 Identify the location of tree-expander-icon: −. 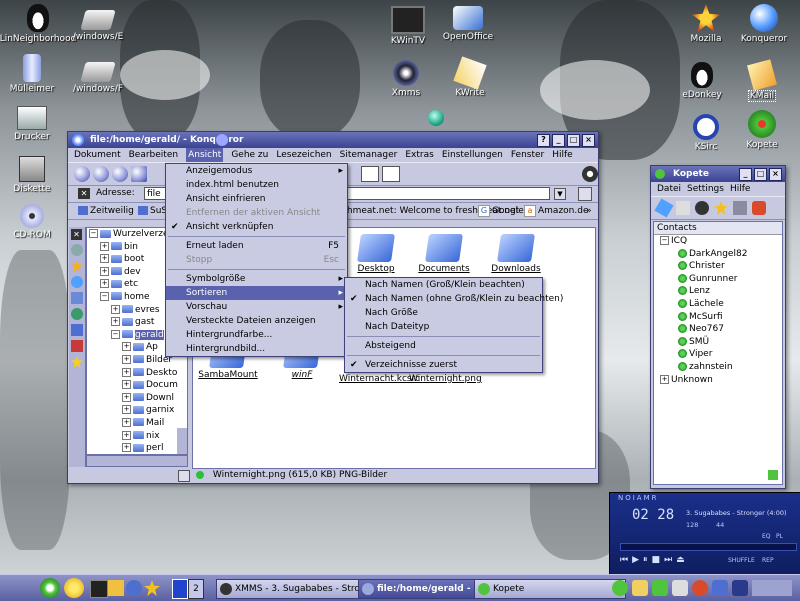
(104, 296).